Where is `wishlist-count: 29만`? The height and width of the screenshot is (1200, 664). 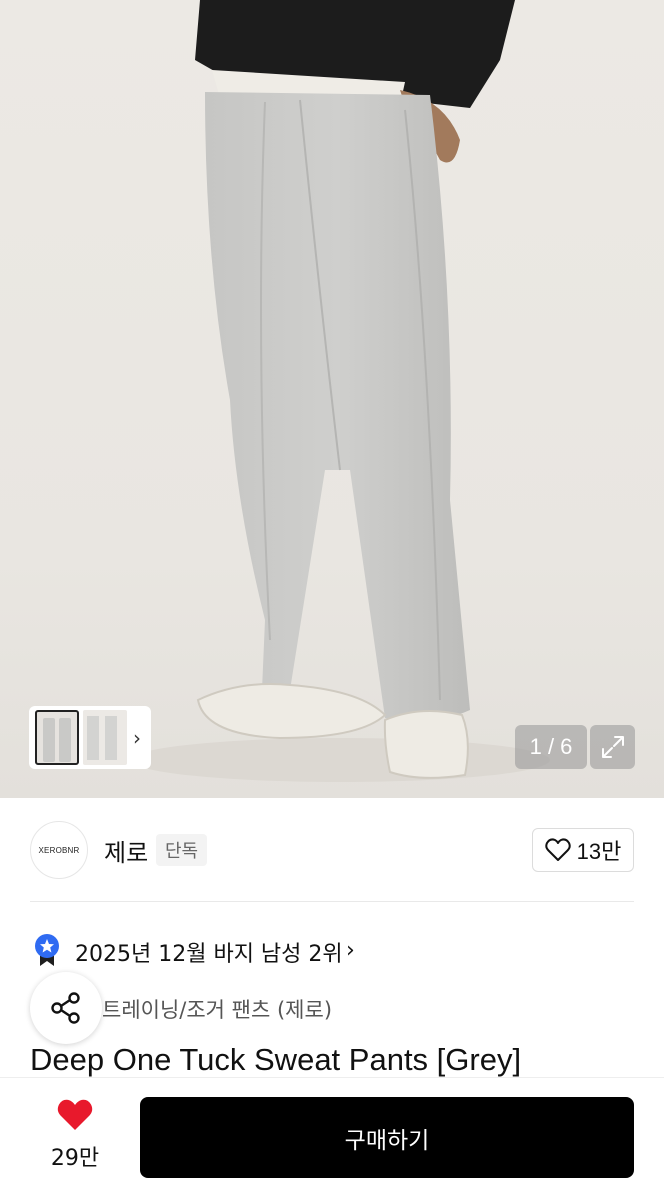
wishlist-count: 29만 is located at coordinates (75, 1158).